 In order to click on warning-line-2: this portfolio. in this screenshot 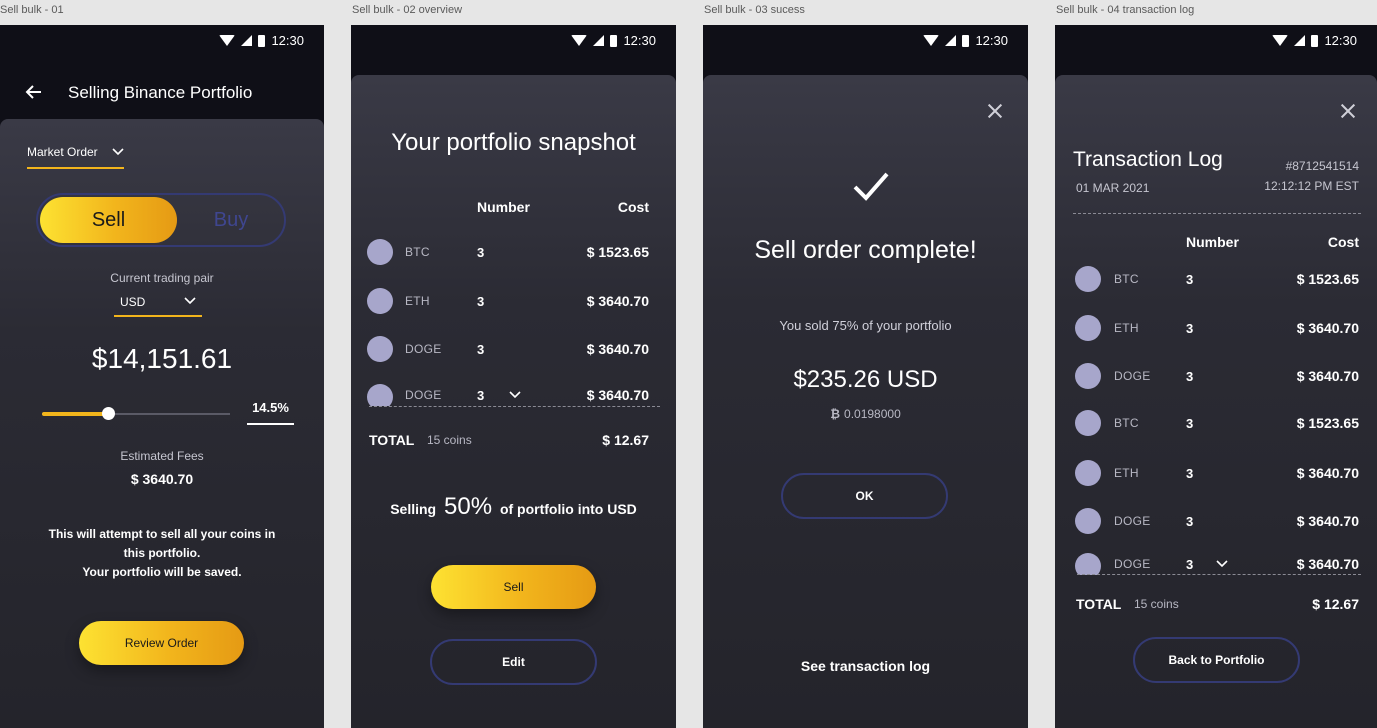, I will do `click(162, 553)`.